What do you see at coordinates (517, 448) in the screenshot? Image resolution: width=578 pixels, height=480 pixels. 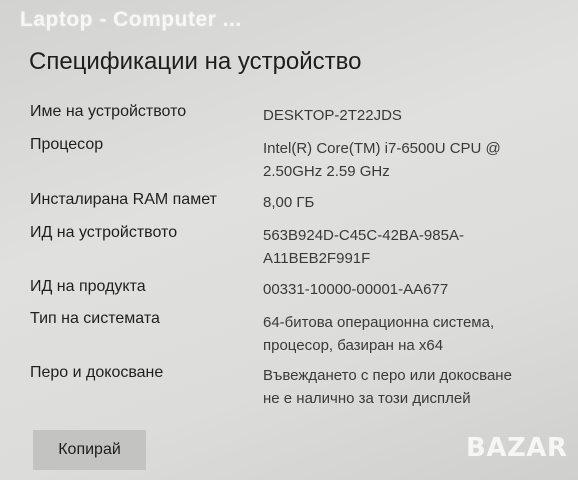 I see `bazar-logo: BAZAR` at bounding box center [517, 448].